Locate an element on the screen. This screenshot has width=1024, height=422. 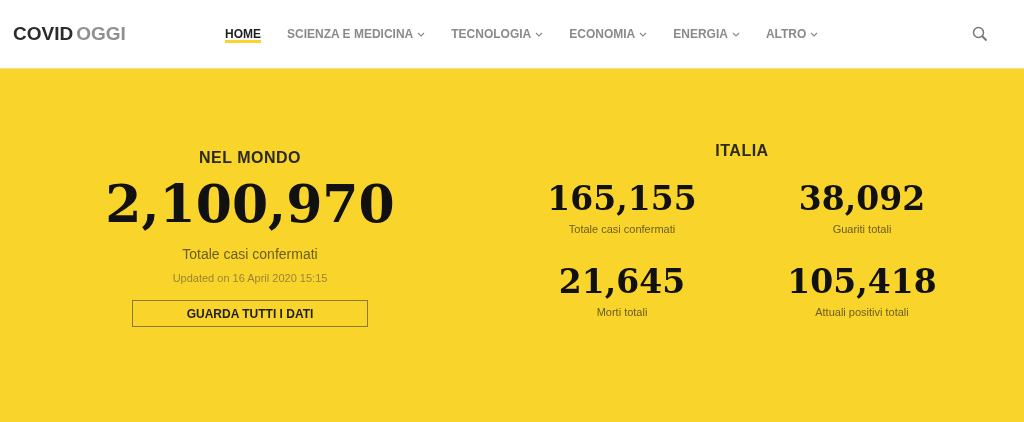
logo-text: OGGI is located at coordinates (101, 34).